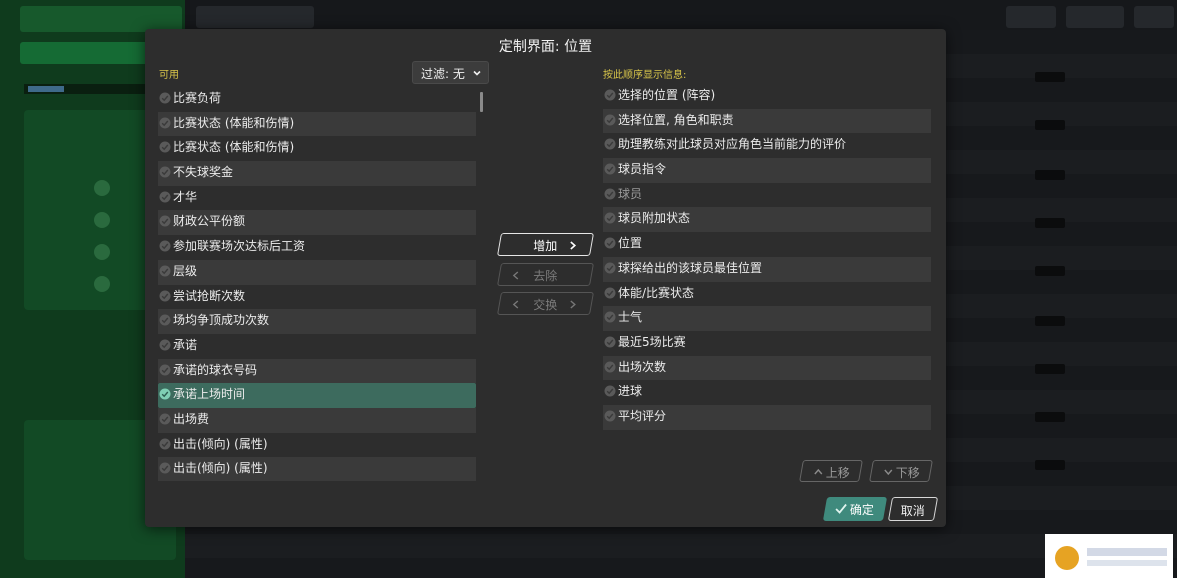 The image size is (1177, 578). What do you see at coordinates (831, 471) in the screenshot?
I see `move-up-button: 上移` at bounding box center [831, 471].